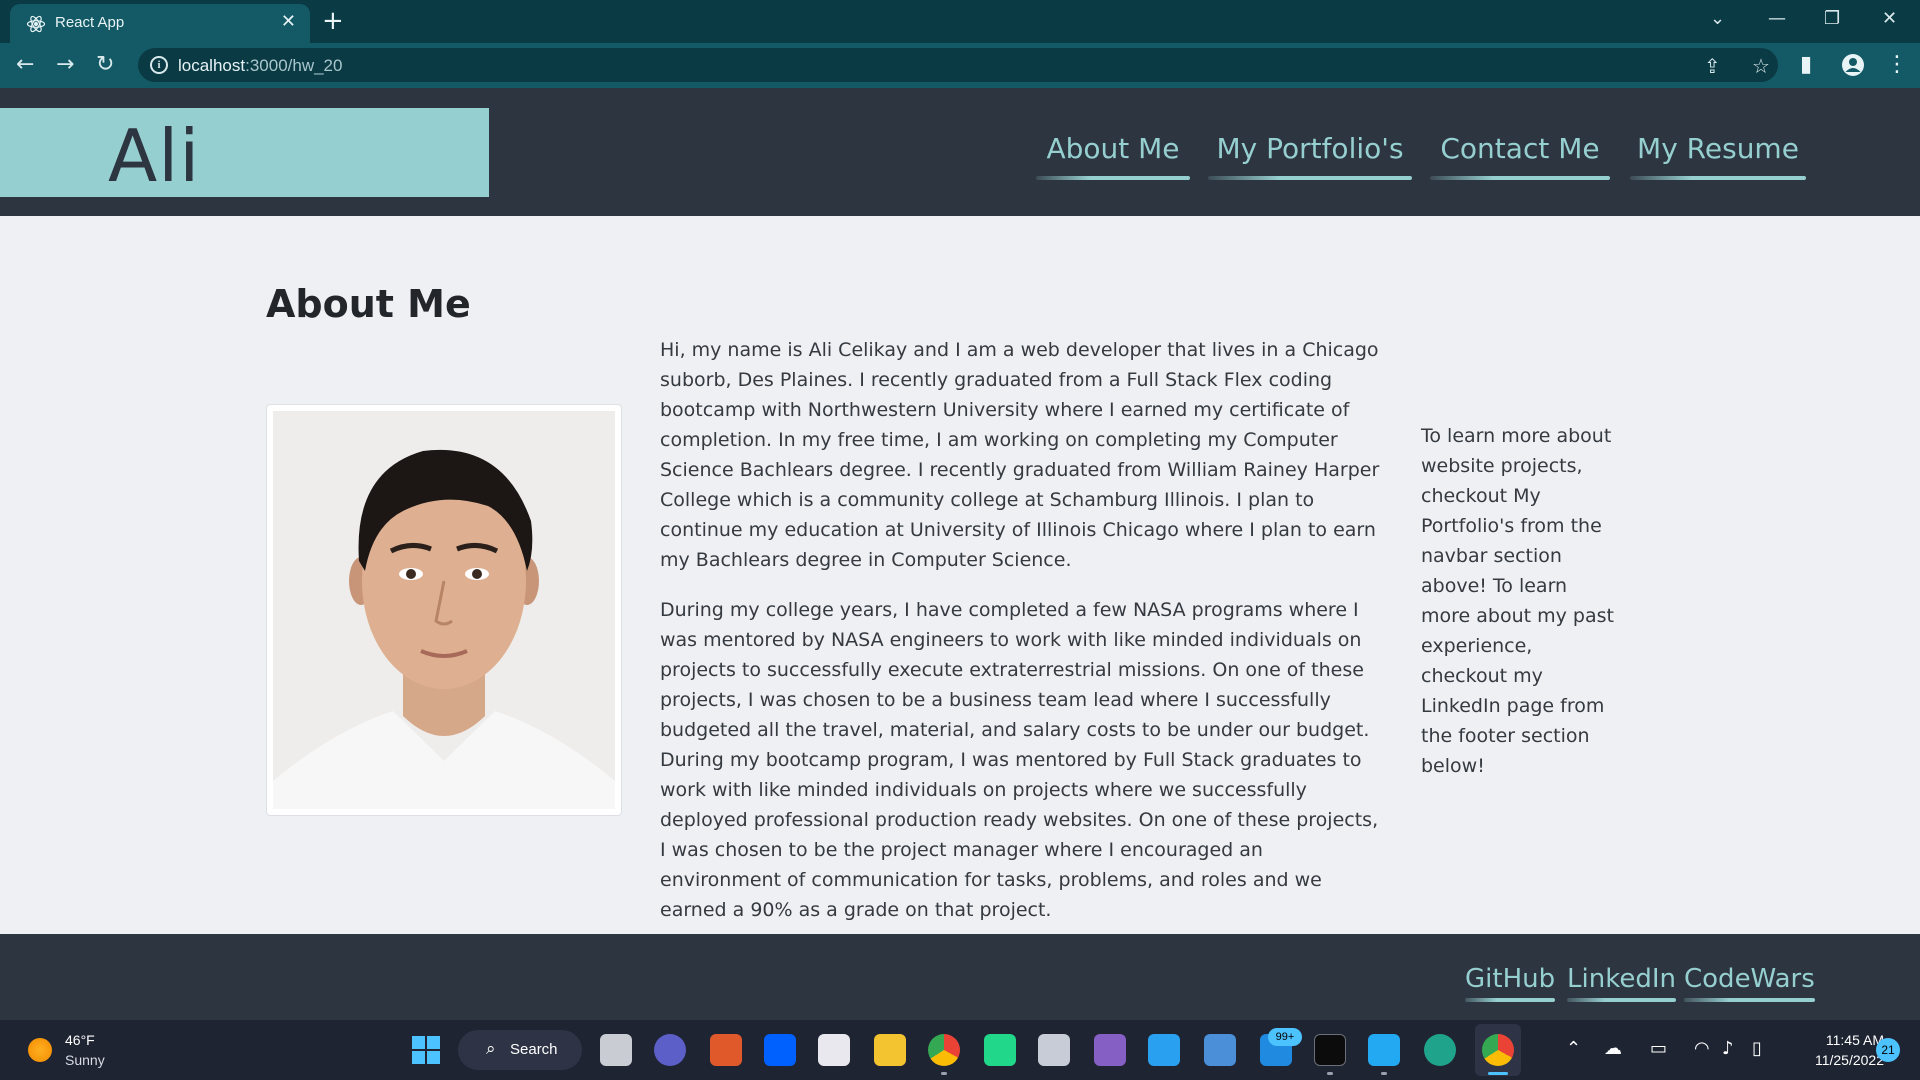  I want to click on browser-tab-strip: React App ✕ + ⌄ — ❐ ✕, so click(960, 21).